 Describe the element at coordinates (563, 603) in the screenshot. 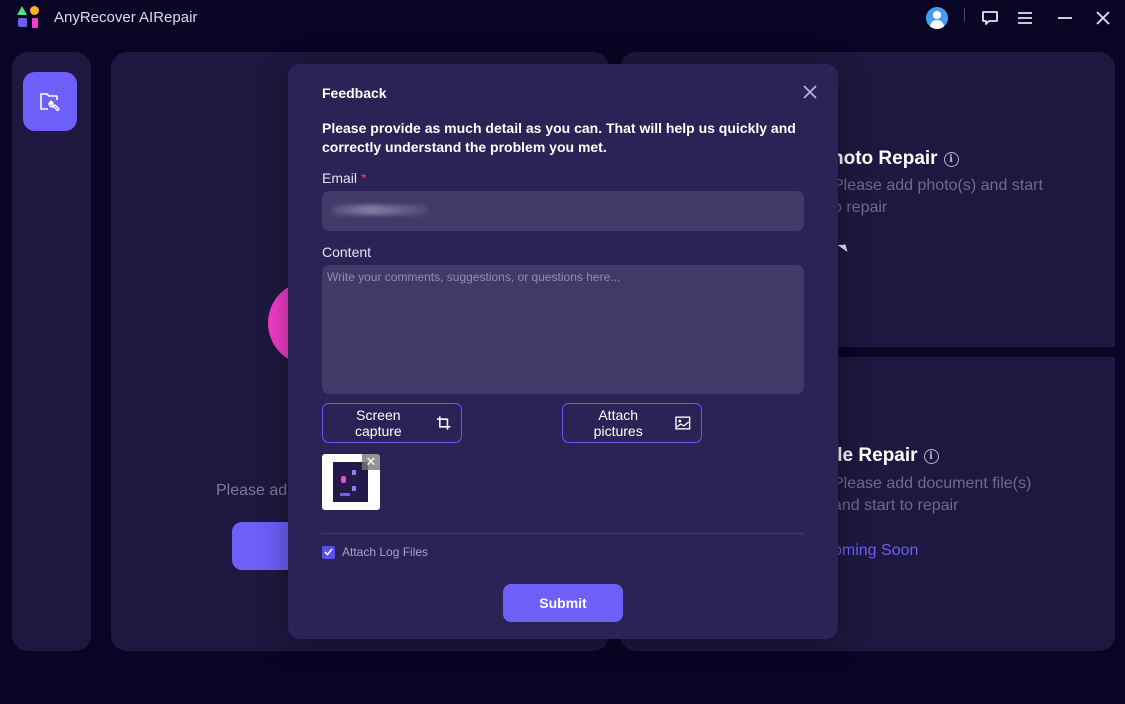

I see `submit-button: Submit` at that location.